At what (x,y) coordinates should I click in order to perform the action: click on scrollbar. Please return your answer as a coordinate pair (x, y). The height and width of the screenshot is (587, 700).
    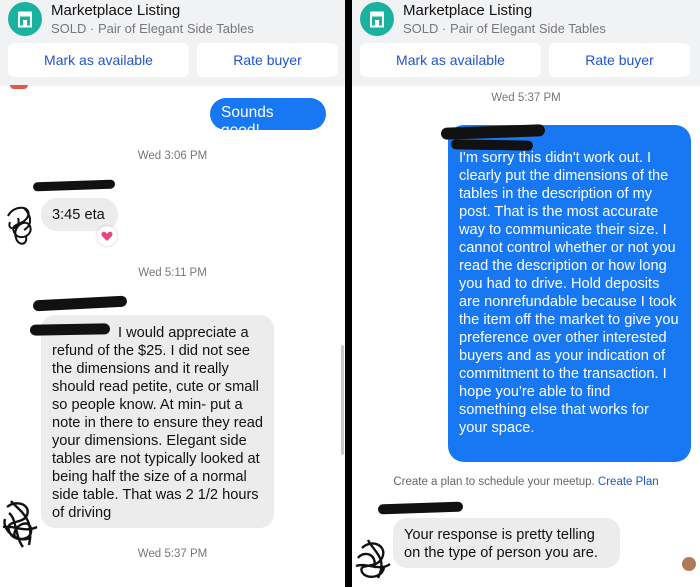
    Looking at the image, I should click on (342, 400).